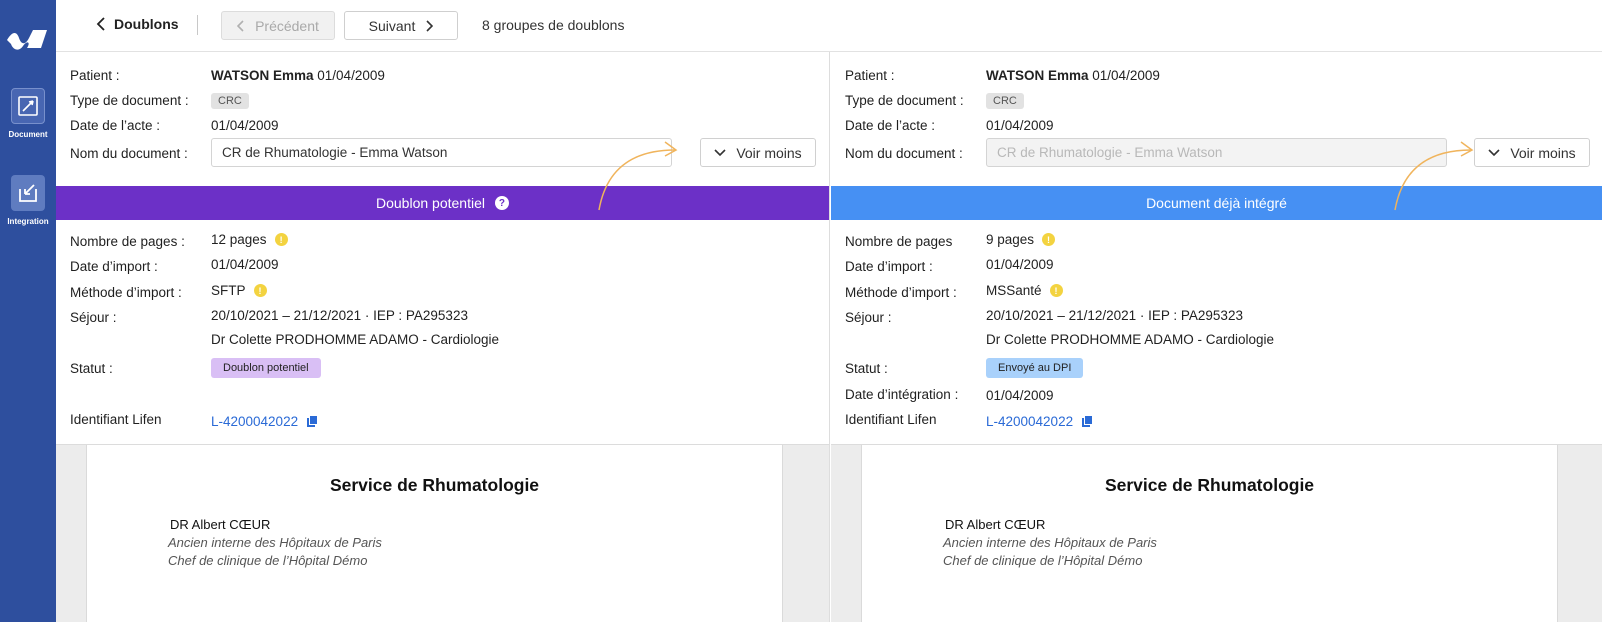 This screenshot has height=622, width=1602. What do you see at coordinates (1010, 239) in the screenshot?
I see `pages-value: 9 pages` at bounding box center [1010, 239].